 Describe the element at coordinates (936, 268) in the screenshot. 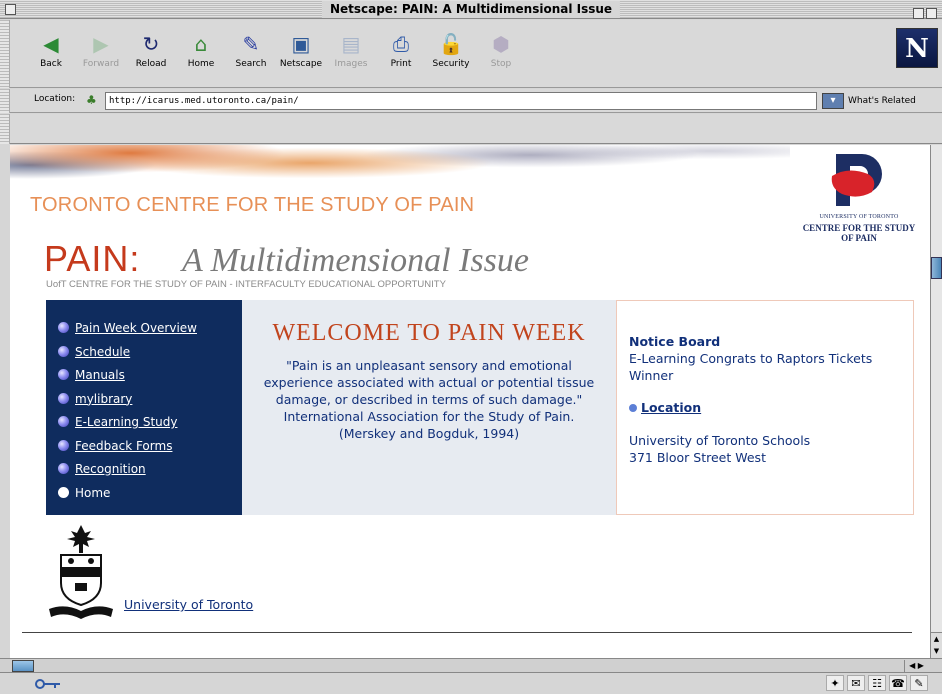

I see `vertical-scroll-thumb` at that location.